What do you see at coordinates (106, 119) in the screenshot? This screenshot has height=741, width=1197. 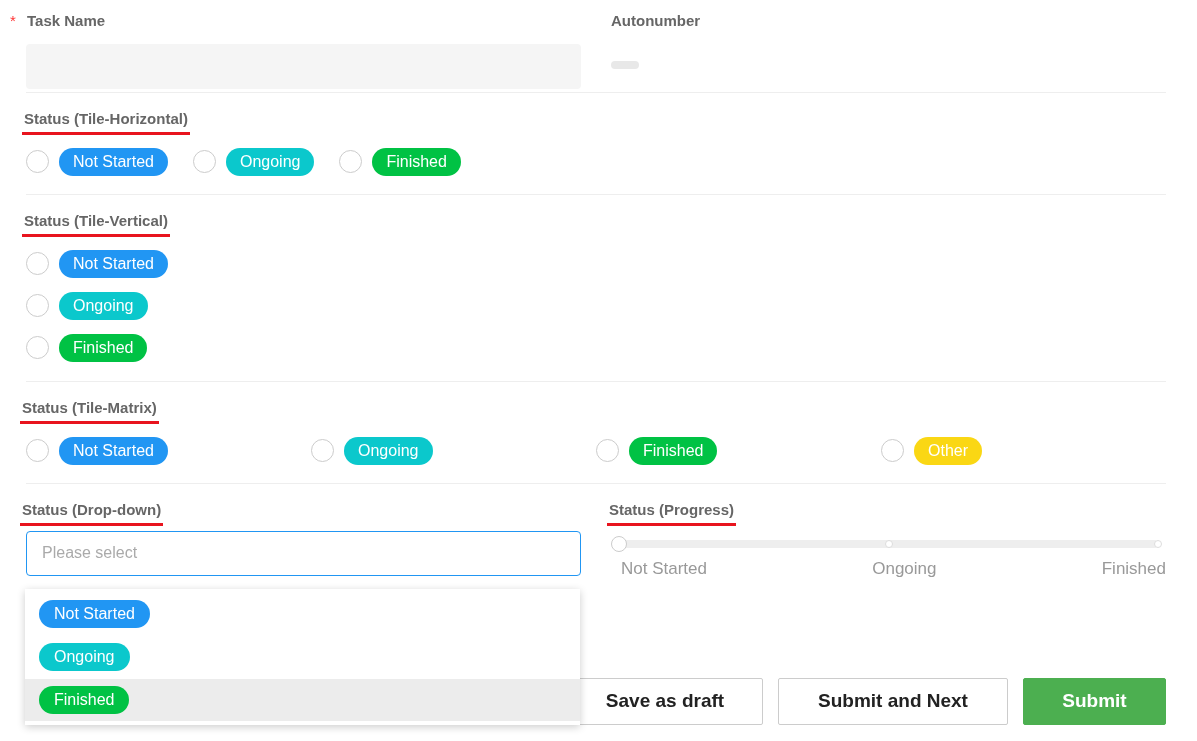 I see `field-label: Status (Tile-Horizontal)` at bounding box center [106, 119].